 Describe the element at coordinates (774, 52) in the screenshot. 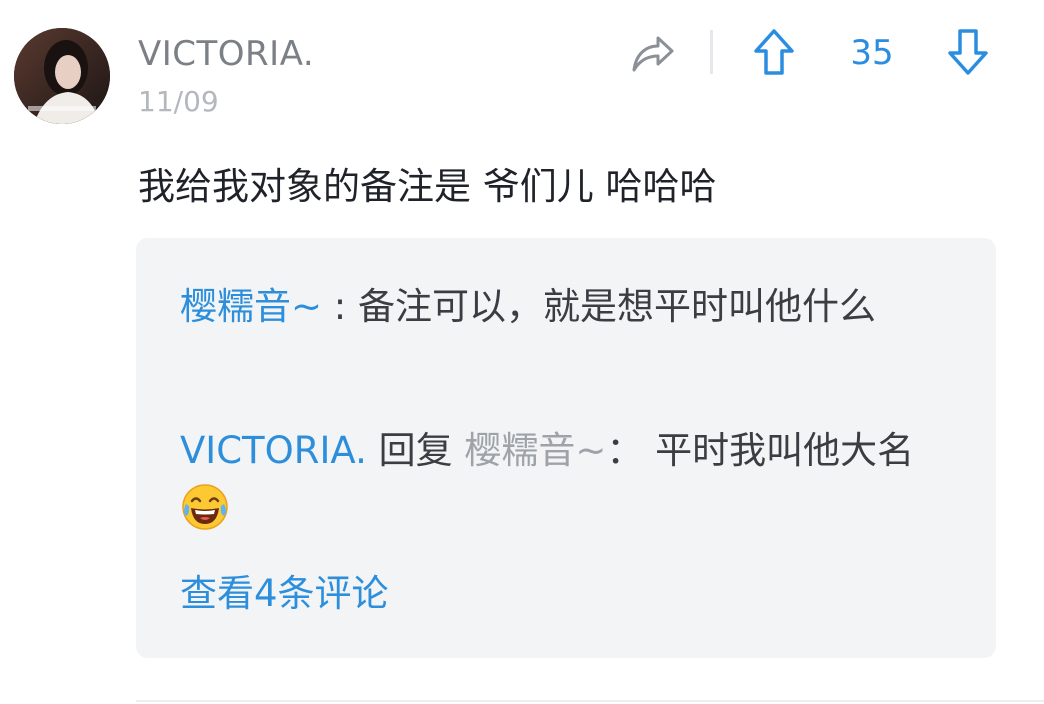

I see `arrow-up-icon` at that location.